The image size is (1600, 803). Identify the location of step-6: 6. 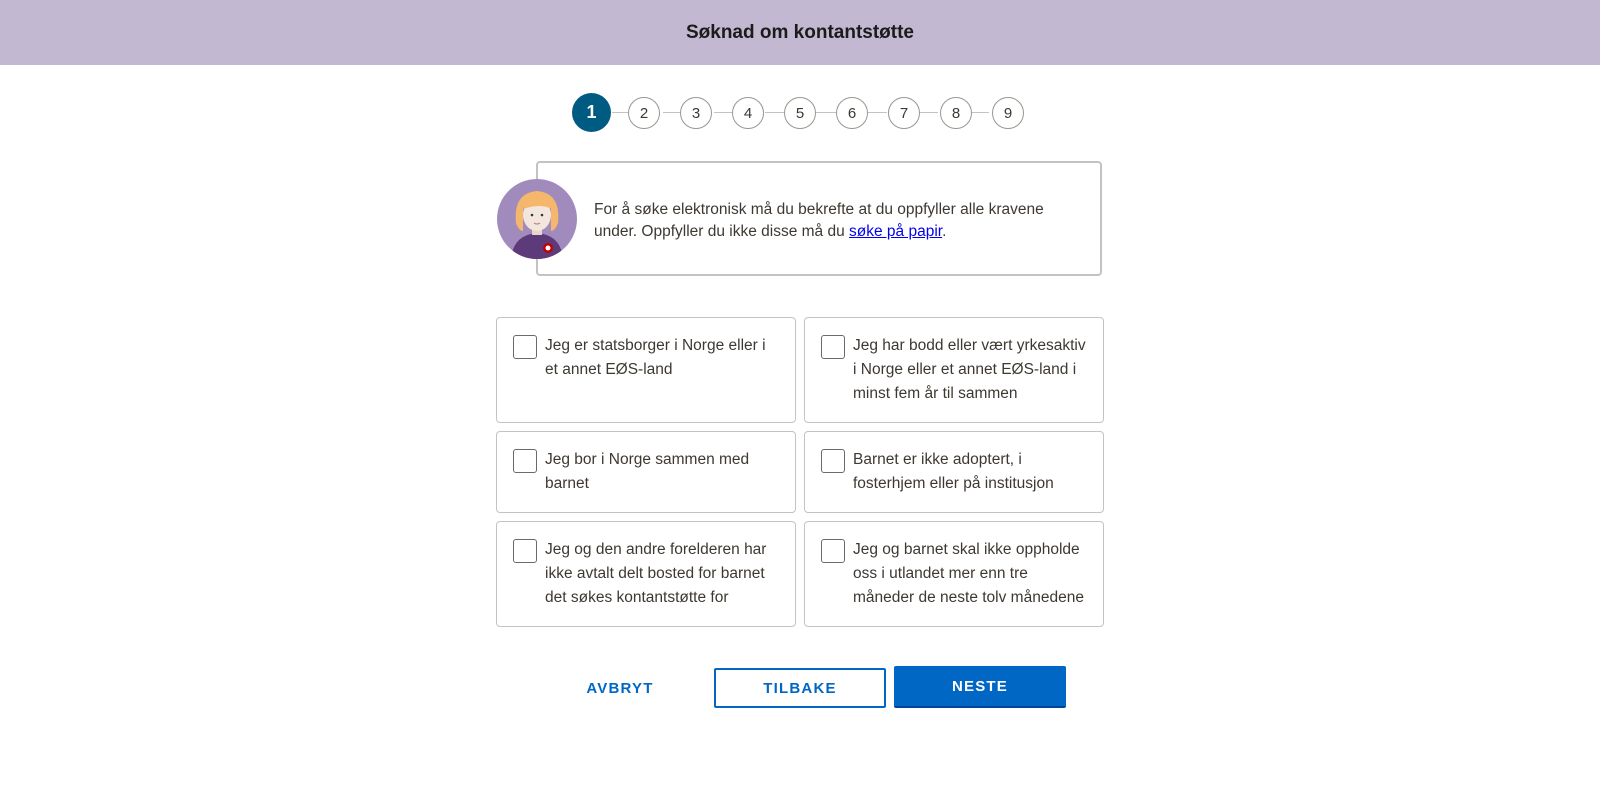
(852, 113).